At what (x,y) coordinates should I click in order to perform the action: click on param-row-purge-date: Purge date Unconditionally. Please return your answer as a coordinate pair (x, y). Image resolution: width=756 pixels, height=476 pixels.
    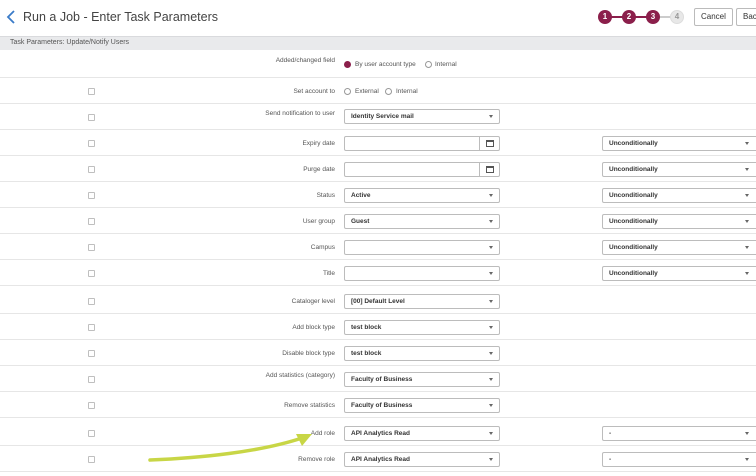
    Looking at the image, I should click on (378, 169).